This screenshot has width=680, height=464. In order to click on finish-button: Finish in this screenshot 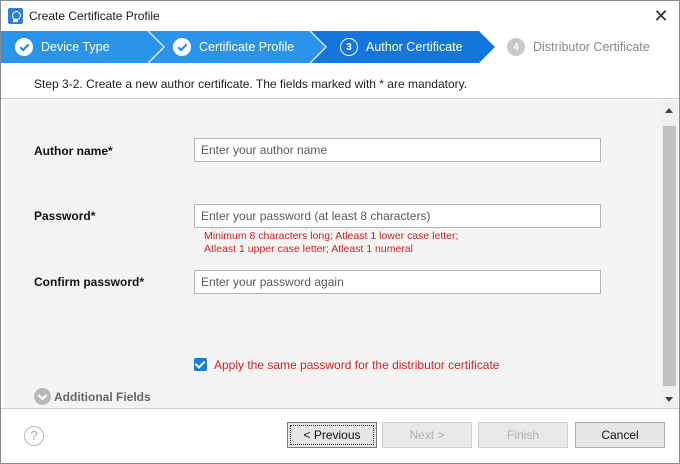, I will do `click(523, 435)`.